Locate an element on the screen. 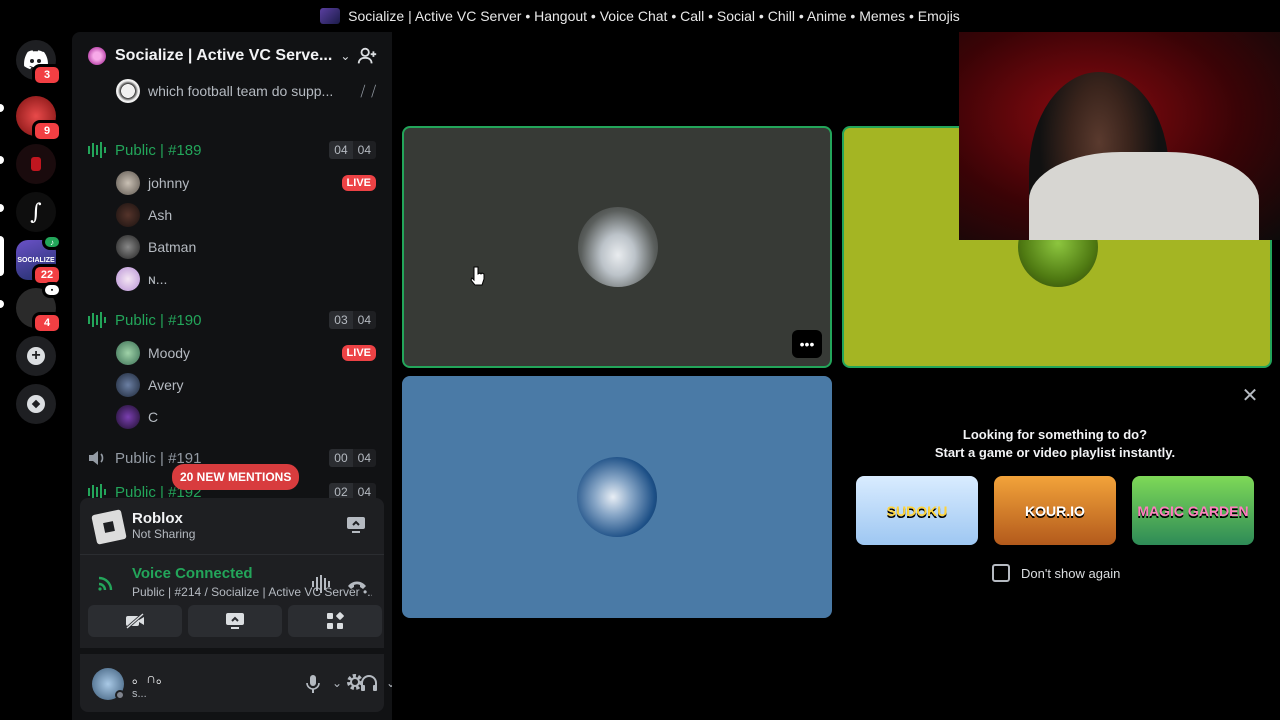 This screenshot has height=720, width=1280. discord-home-icon: 3 is located at coordinates (39, 63).